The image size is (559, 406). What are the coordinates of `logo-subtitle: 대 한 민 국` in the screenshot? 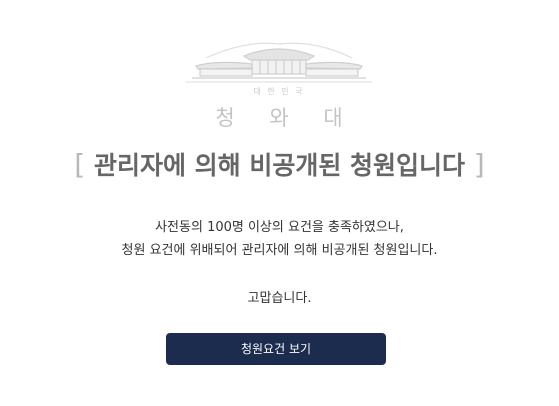 It's located at (279, 91).